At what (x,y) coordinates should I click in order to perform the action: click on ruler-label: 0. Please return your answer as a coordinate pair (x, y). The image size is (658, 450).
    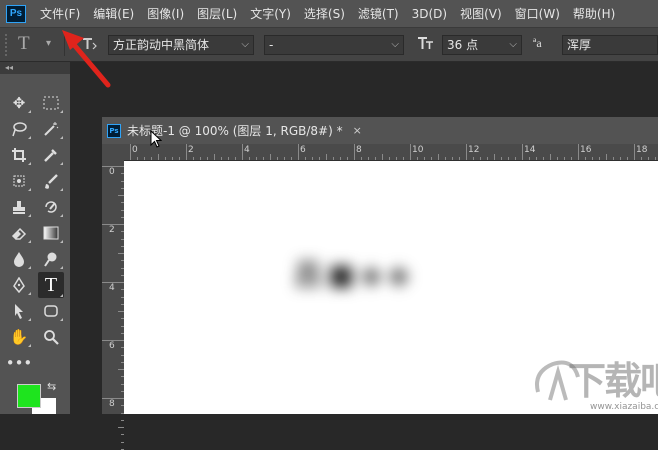
    Looking at the image, I should click on (135, 150).